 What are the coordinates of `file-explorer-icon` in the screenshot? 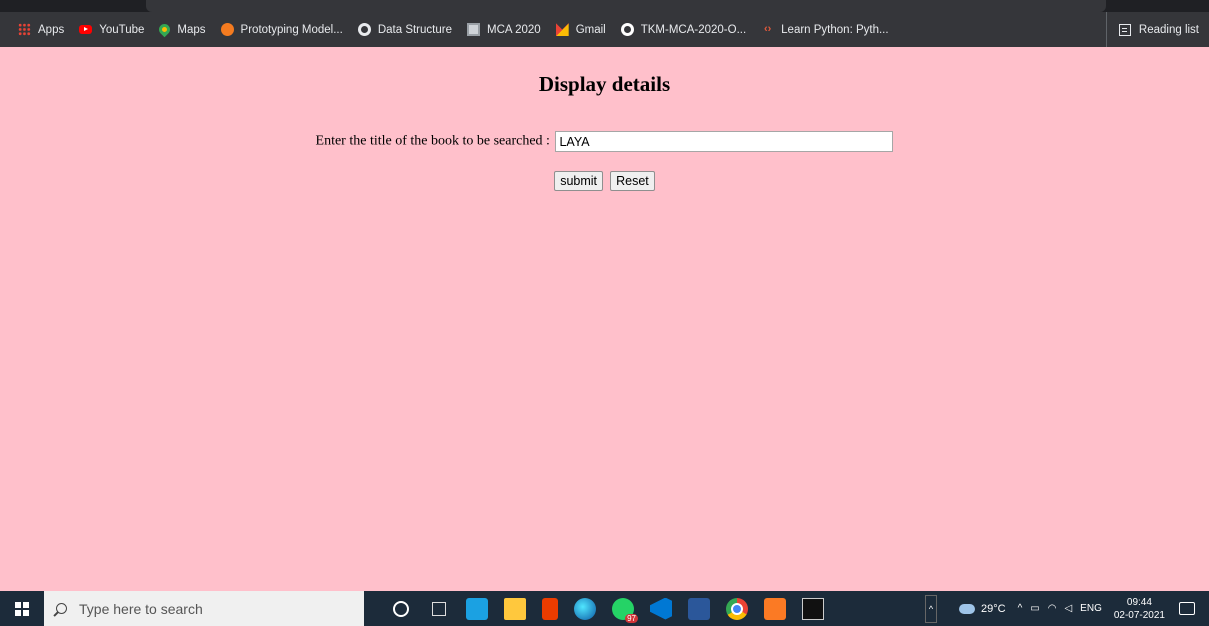 It's located at (515, 608).